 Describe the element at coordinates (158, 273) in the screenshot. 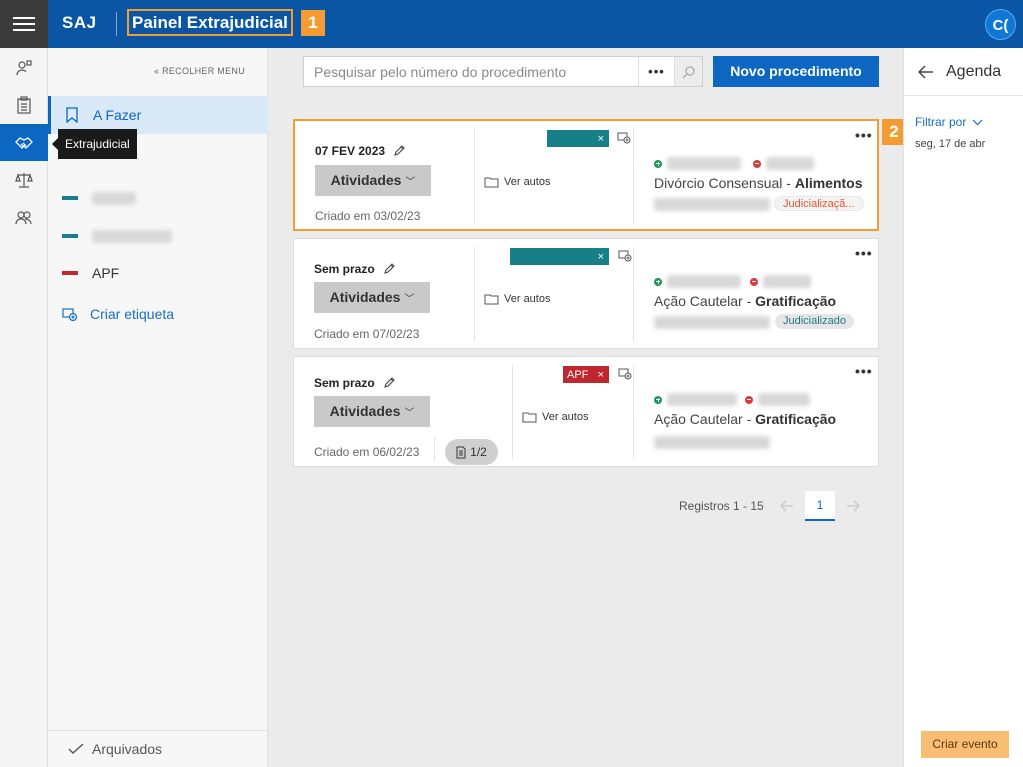

I see `sidebar-item-apf: APF` at that location.